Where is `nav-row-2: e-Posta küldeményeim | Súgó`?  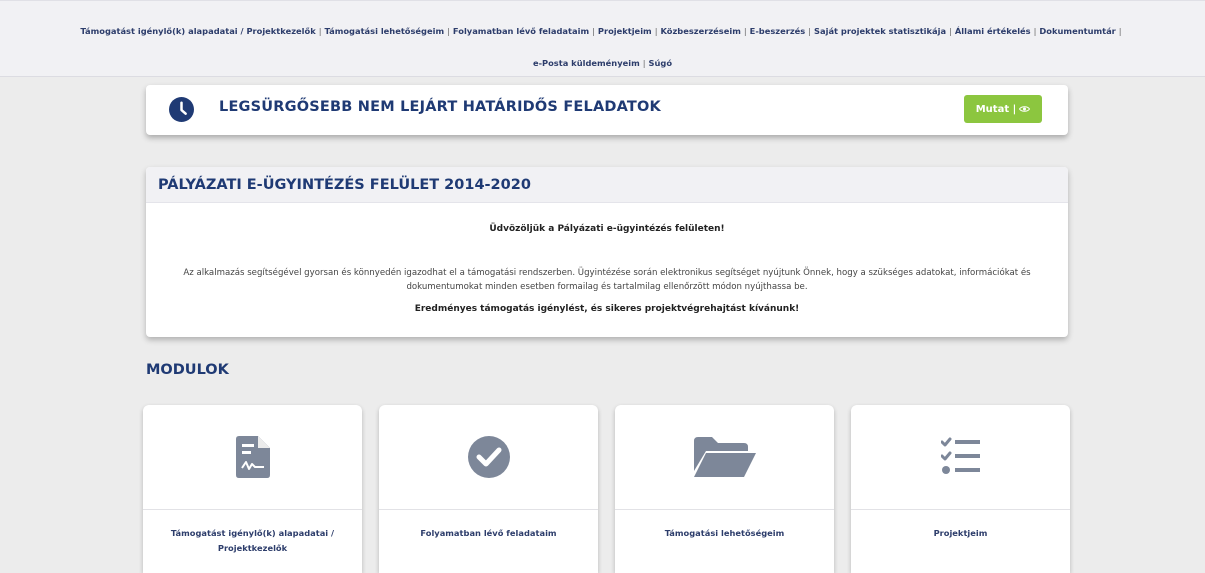
nav-row-2: e-Posta küldeményeim | Súgó is located at coordinates (602, 63).